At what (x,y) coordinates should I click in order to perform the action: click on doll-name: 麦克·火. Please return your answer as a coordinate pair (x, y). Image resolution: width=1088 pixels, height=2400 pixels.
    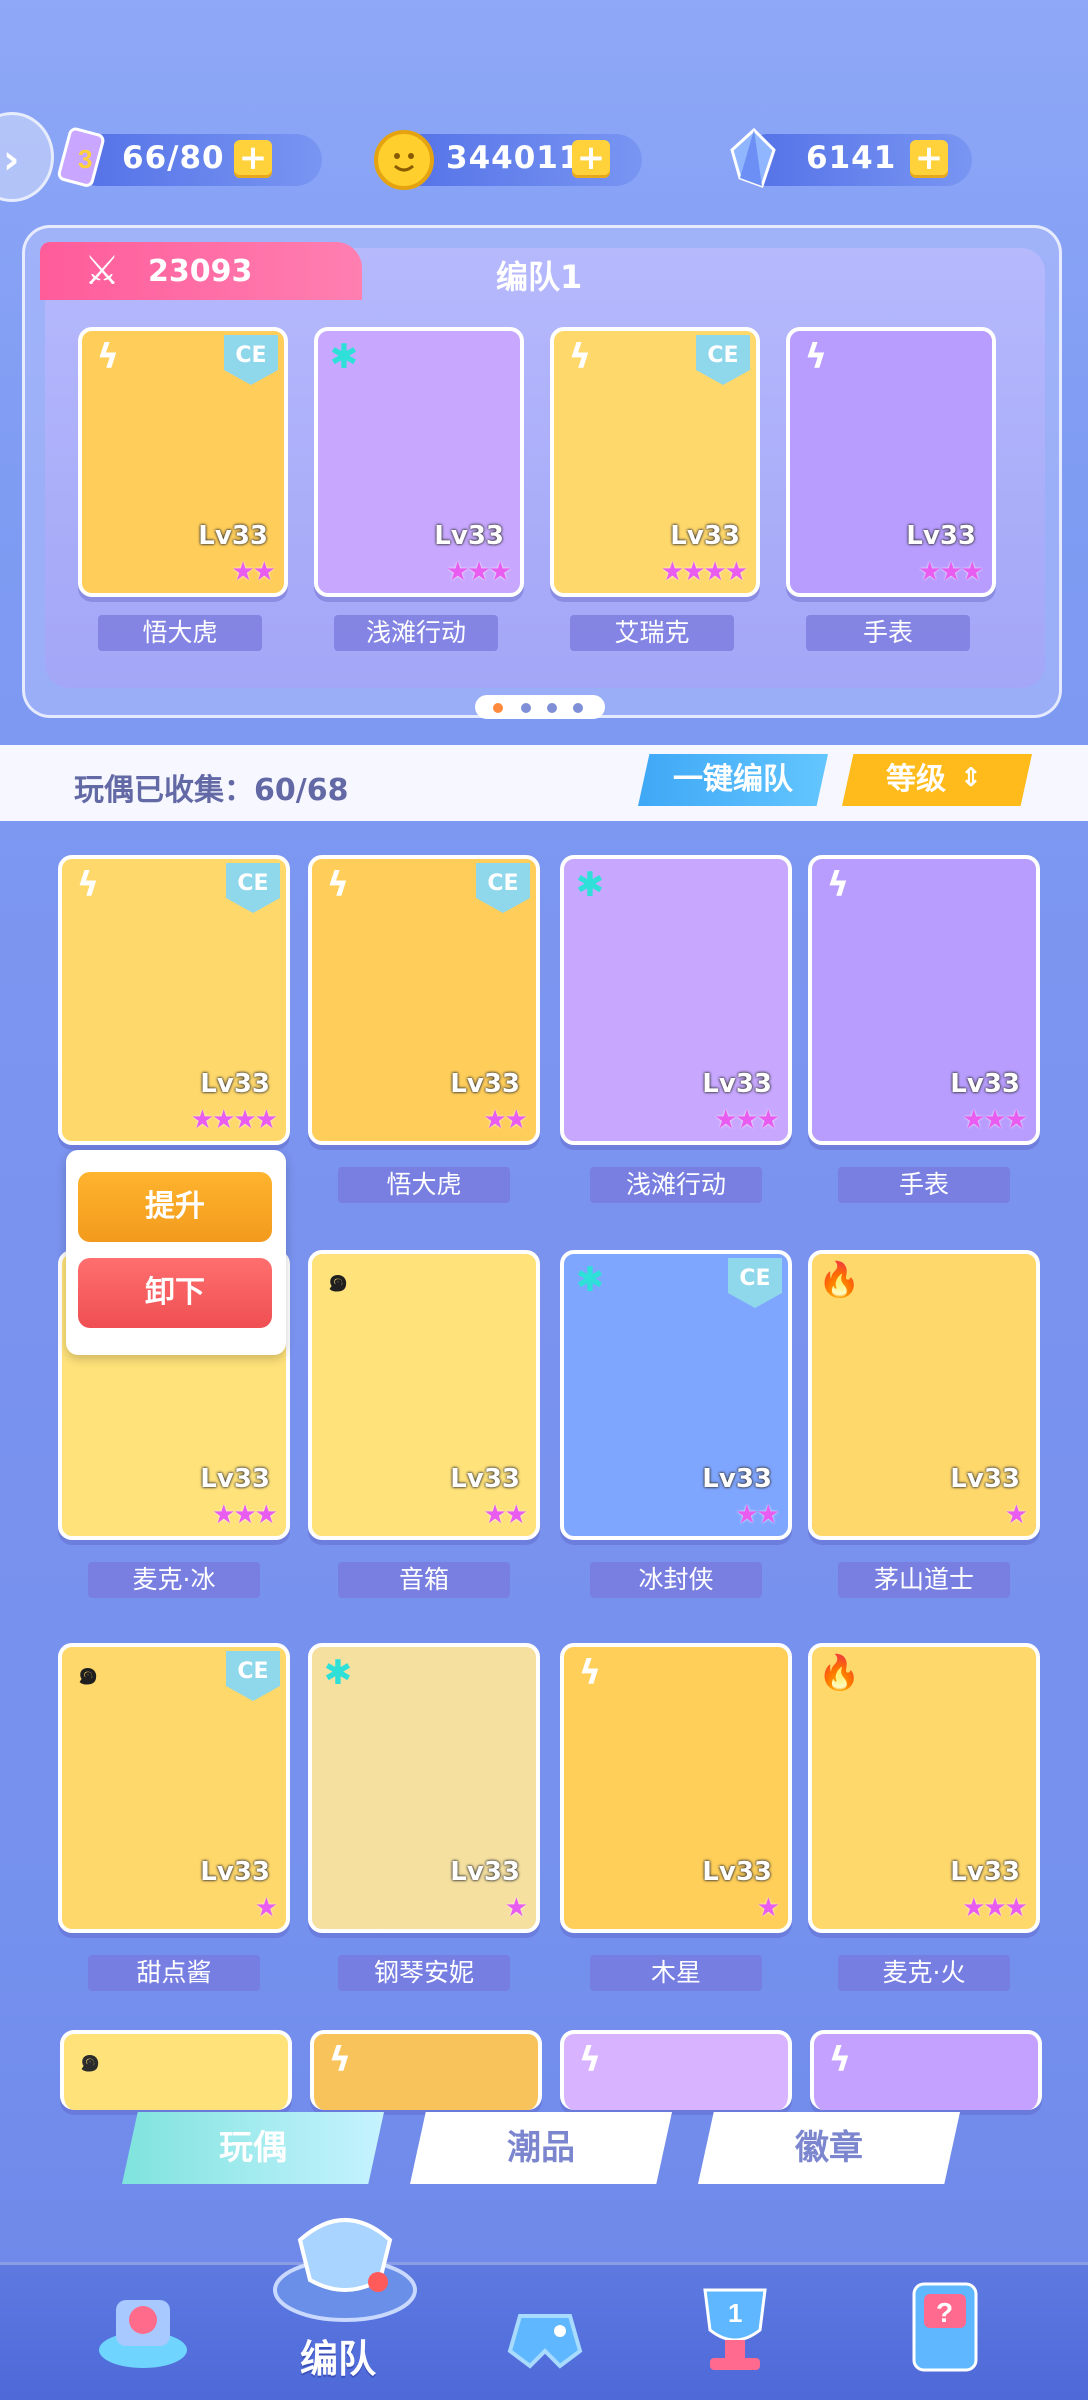
    Looking at the image, I should click on (924, 1973).